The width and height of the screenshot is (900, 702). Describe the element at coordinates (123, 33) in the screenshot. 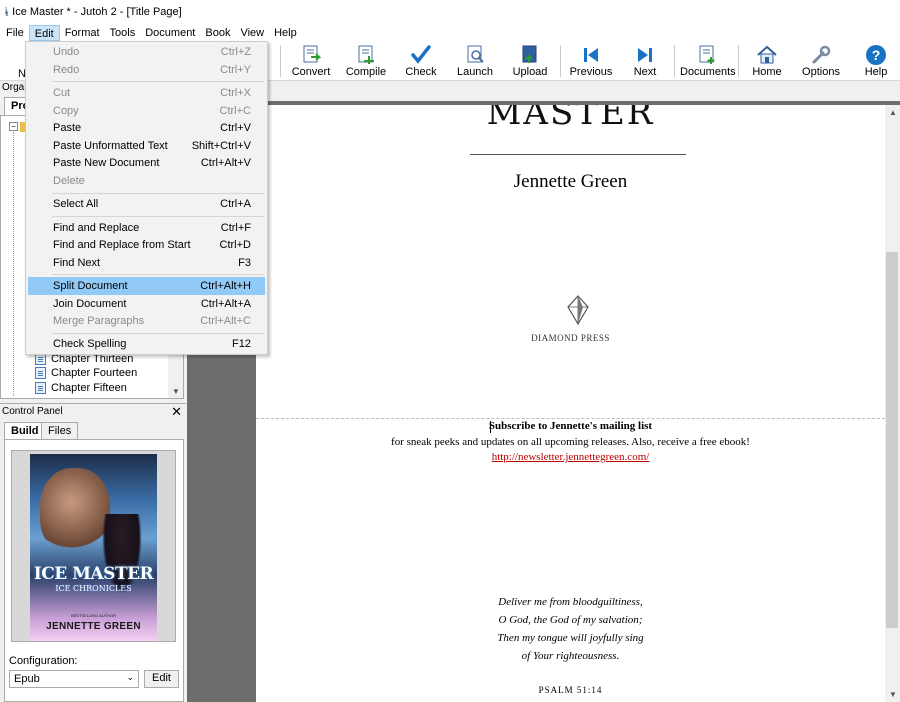

I see `menu-tools: Tools` at that location.